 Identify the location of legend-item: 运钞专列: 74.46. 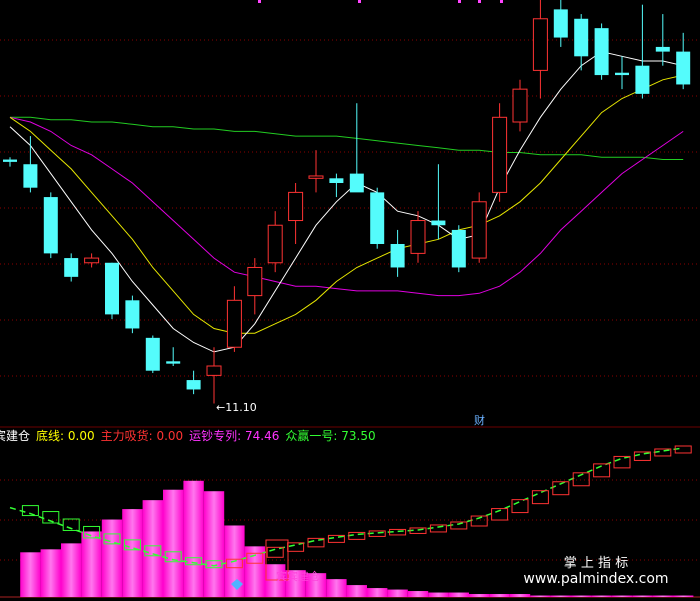
(234, 435).